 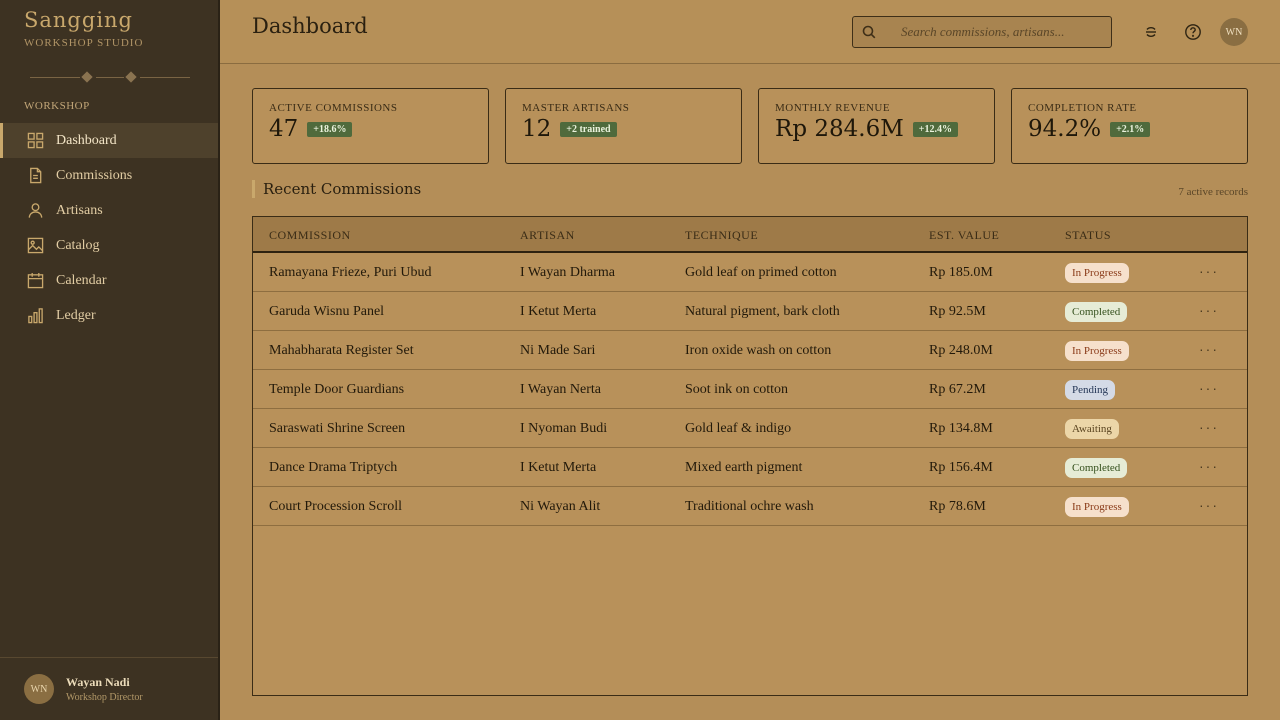 I want to click on theme-toggle-icon, so click(x=1151, y=32).